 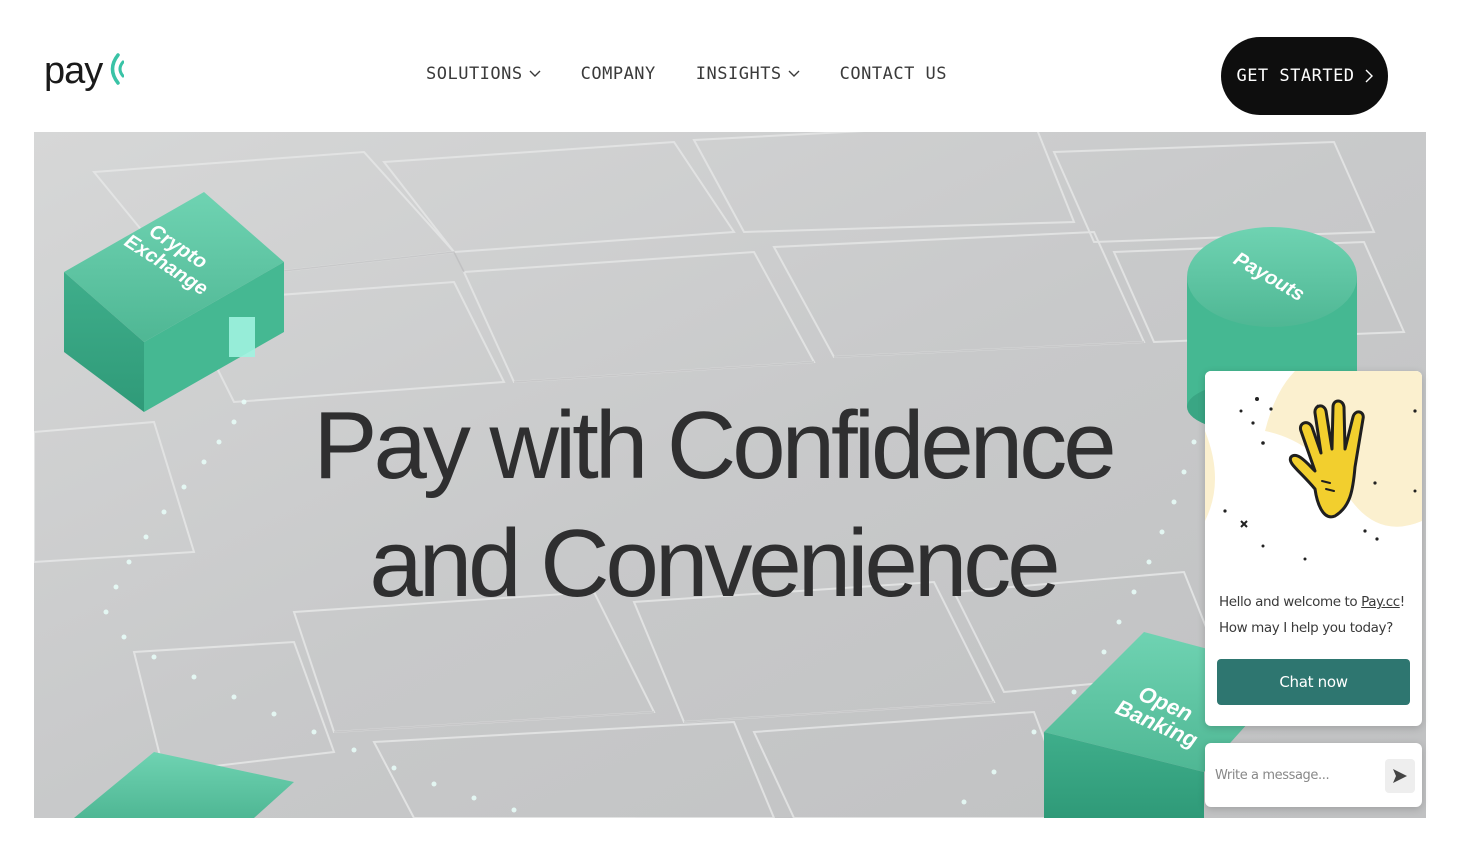 I want to click on chevron-right-icon, so click(x=1369, y=76).